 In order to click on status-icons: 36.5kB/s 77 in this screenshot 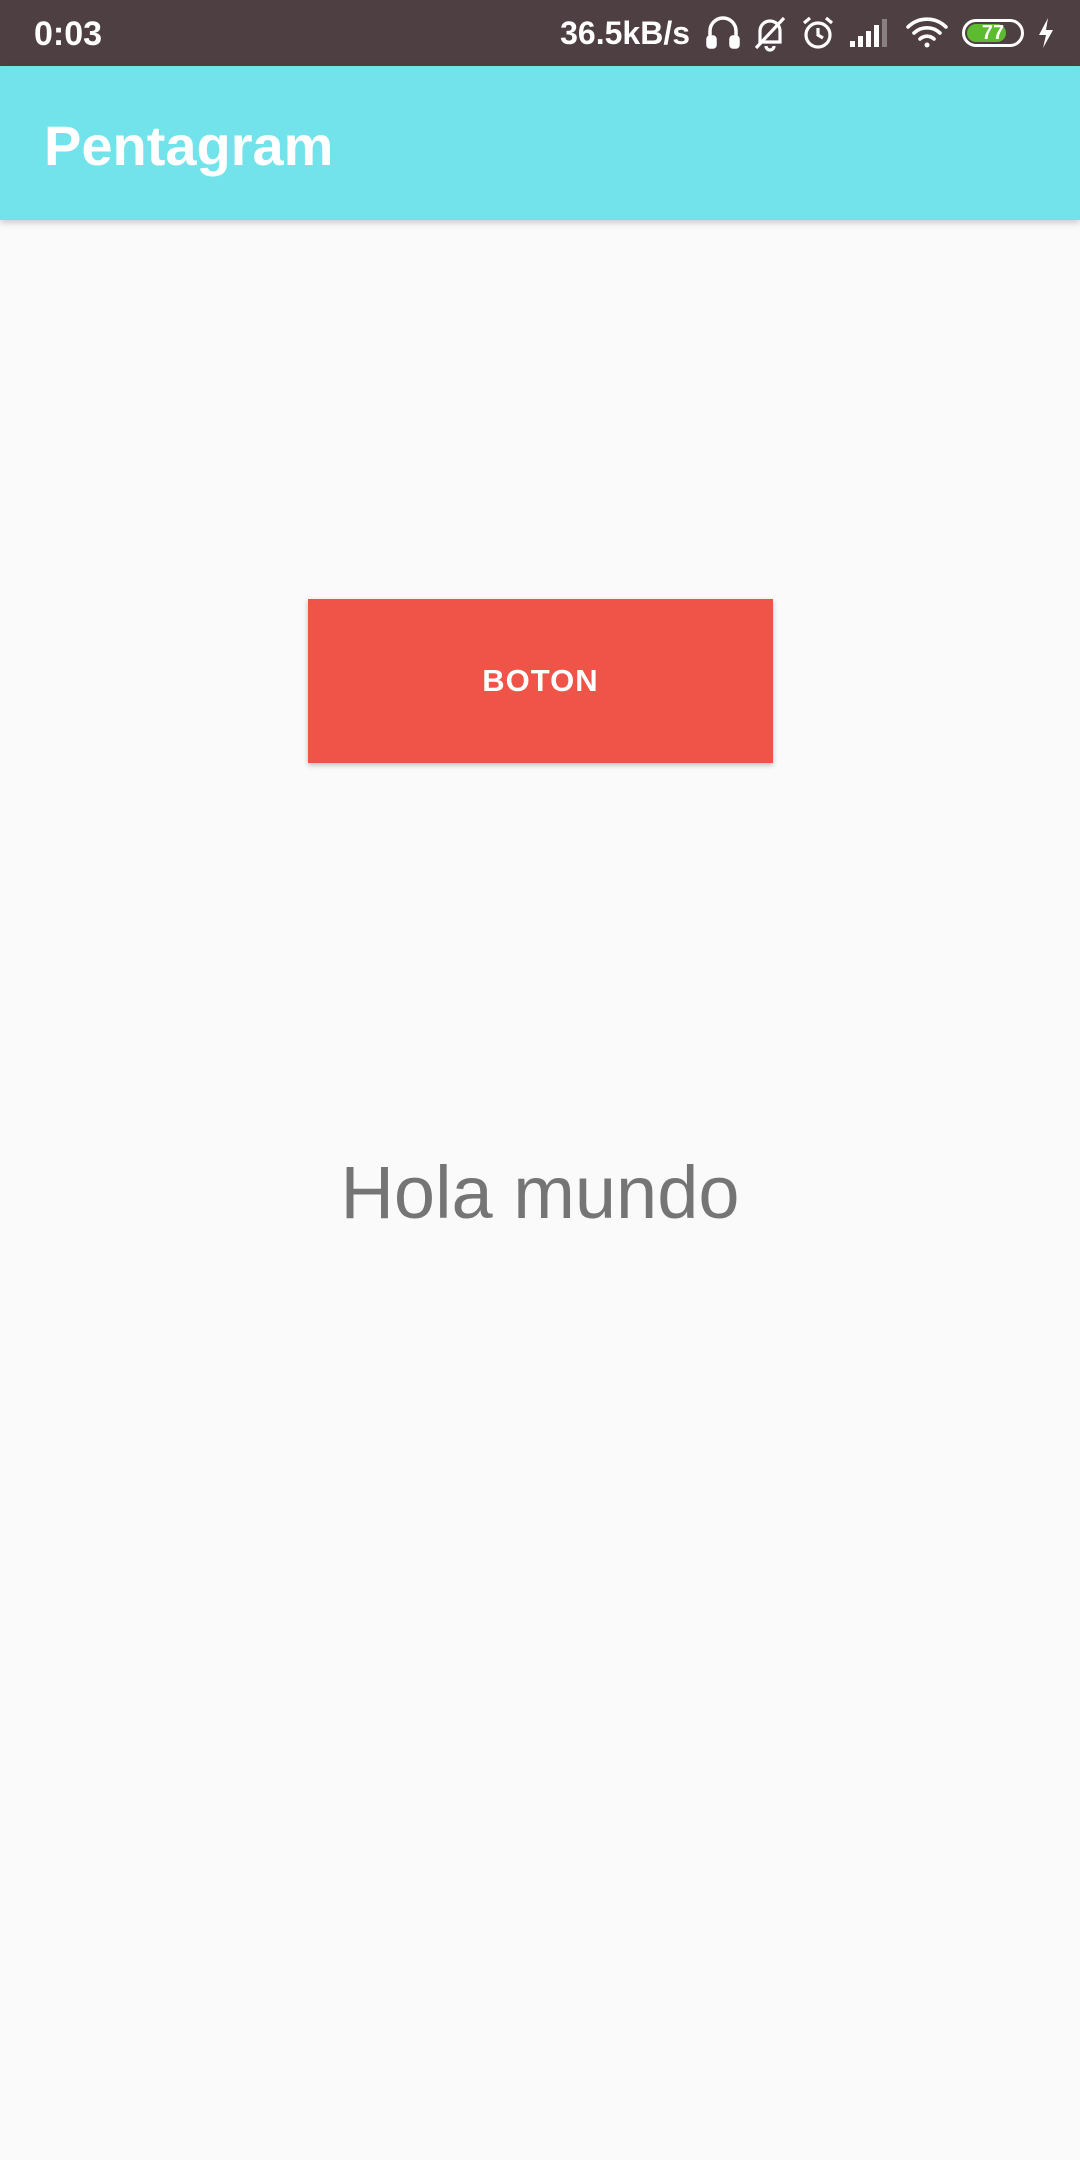, I will do `click(808, 33)`.